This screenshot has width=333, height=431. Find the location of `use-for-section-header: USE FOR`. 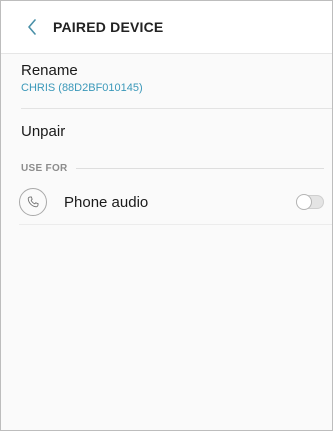

use-for-section-header: USE FOR is located at coordinates (166, 168).